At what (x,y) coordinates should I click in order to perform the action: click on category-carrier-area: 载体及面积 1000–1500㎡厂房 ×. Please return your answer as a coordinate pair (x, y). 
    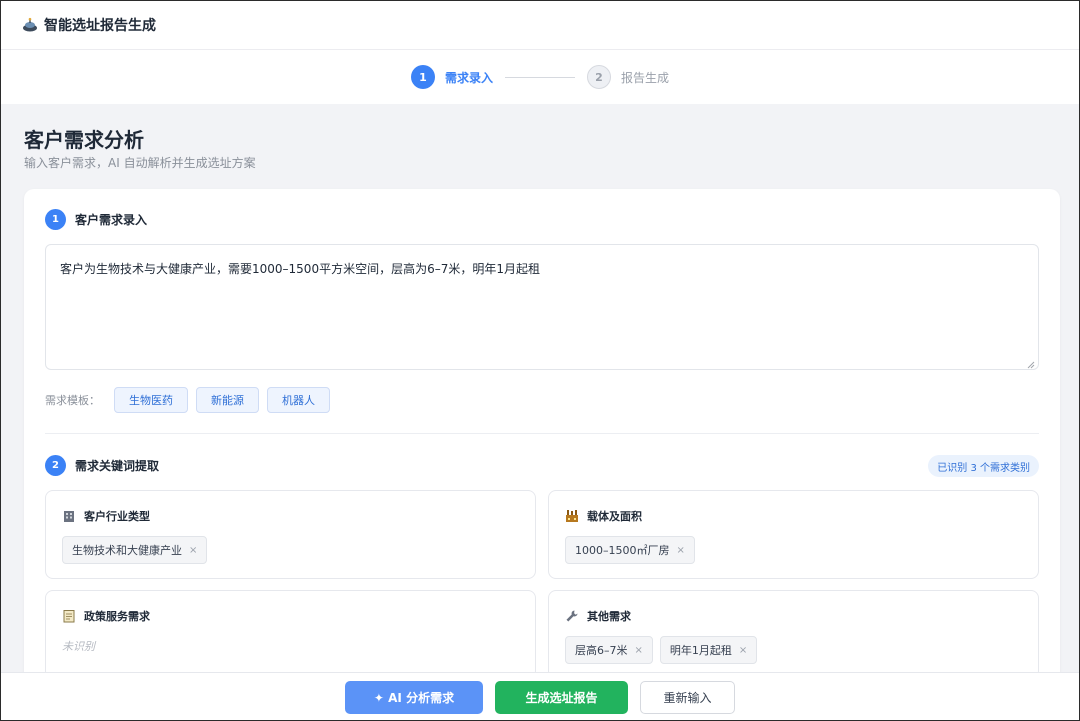
    Looking at the image, I should click on (793, 534).